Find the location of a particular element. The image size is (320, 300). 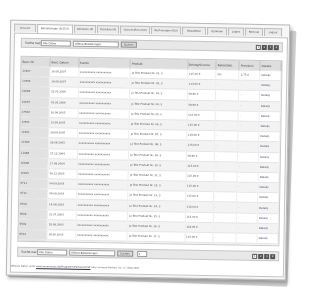

page-number-input: 1 is located at coordinates (141, 253).